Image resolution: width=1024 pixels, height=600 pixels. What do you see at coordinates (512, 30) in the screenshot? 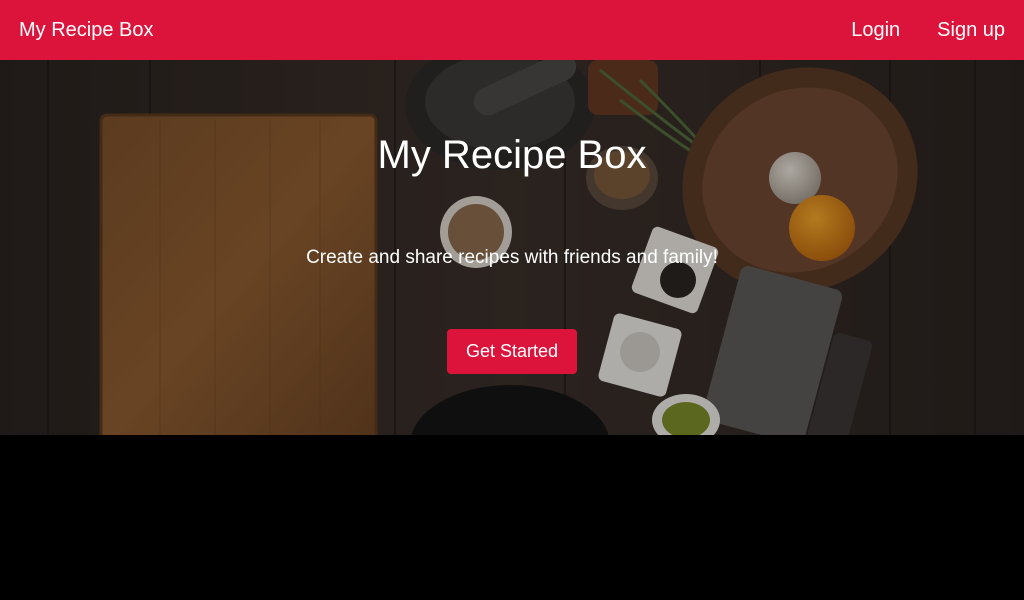
I see `top-navbar: My Recipe Box Login Sign up` at bounding box center [512, 30].